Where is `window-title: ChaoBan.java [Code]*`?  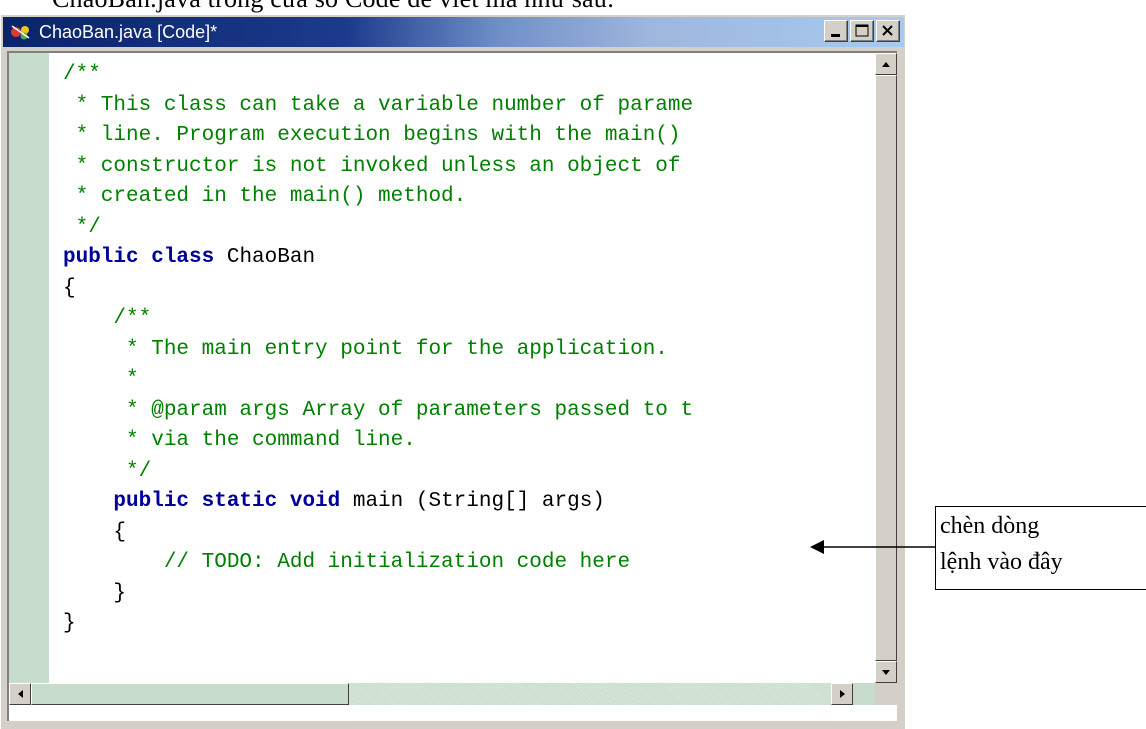 window-title: ChaoBan.java [Code]* is located at coordinates (128, 31).